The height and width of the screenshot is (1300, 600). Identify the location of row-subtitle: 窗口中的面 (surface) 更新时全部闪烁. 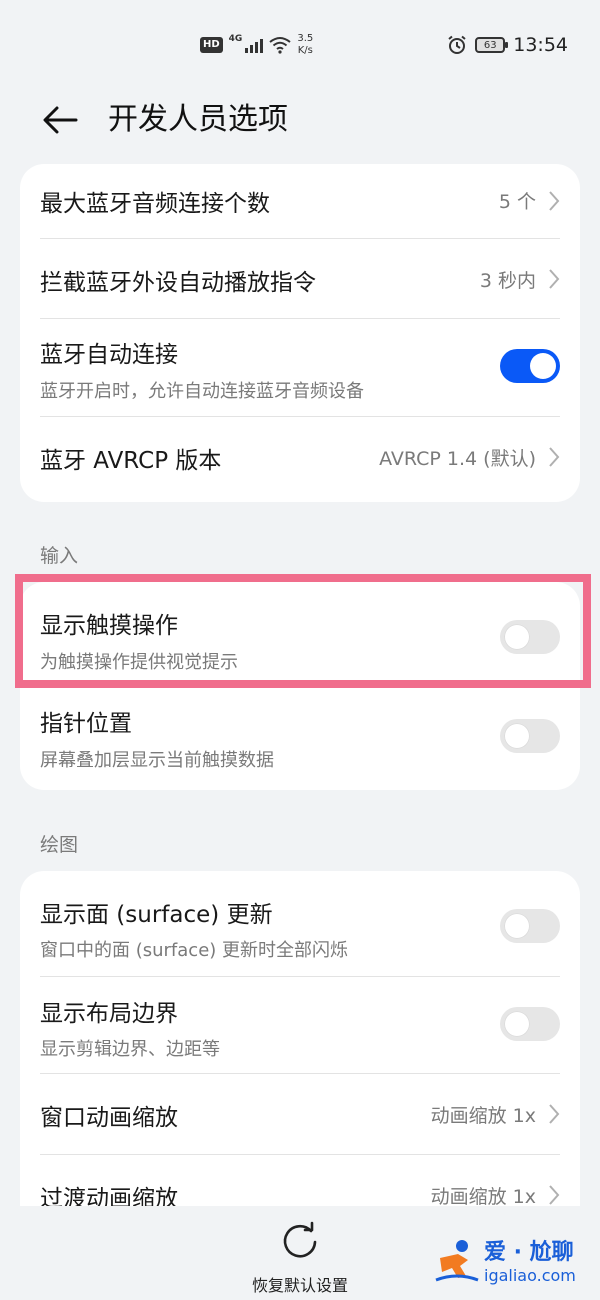
(194, 950).